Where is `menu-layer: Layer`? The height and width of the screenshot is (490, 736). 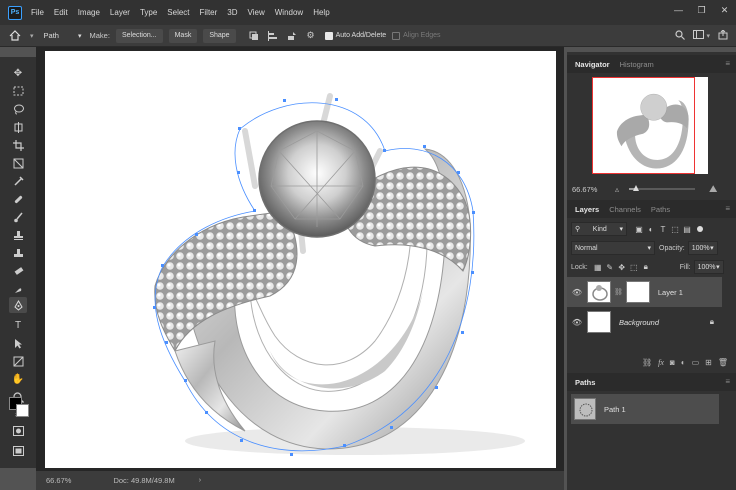
menu-layer: Layer is located at coordinates (120, 12).